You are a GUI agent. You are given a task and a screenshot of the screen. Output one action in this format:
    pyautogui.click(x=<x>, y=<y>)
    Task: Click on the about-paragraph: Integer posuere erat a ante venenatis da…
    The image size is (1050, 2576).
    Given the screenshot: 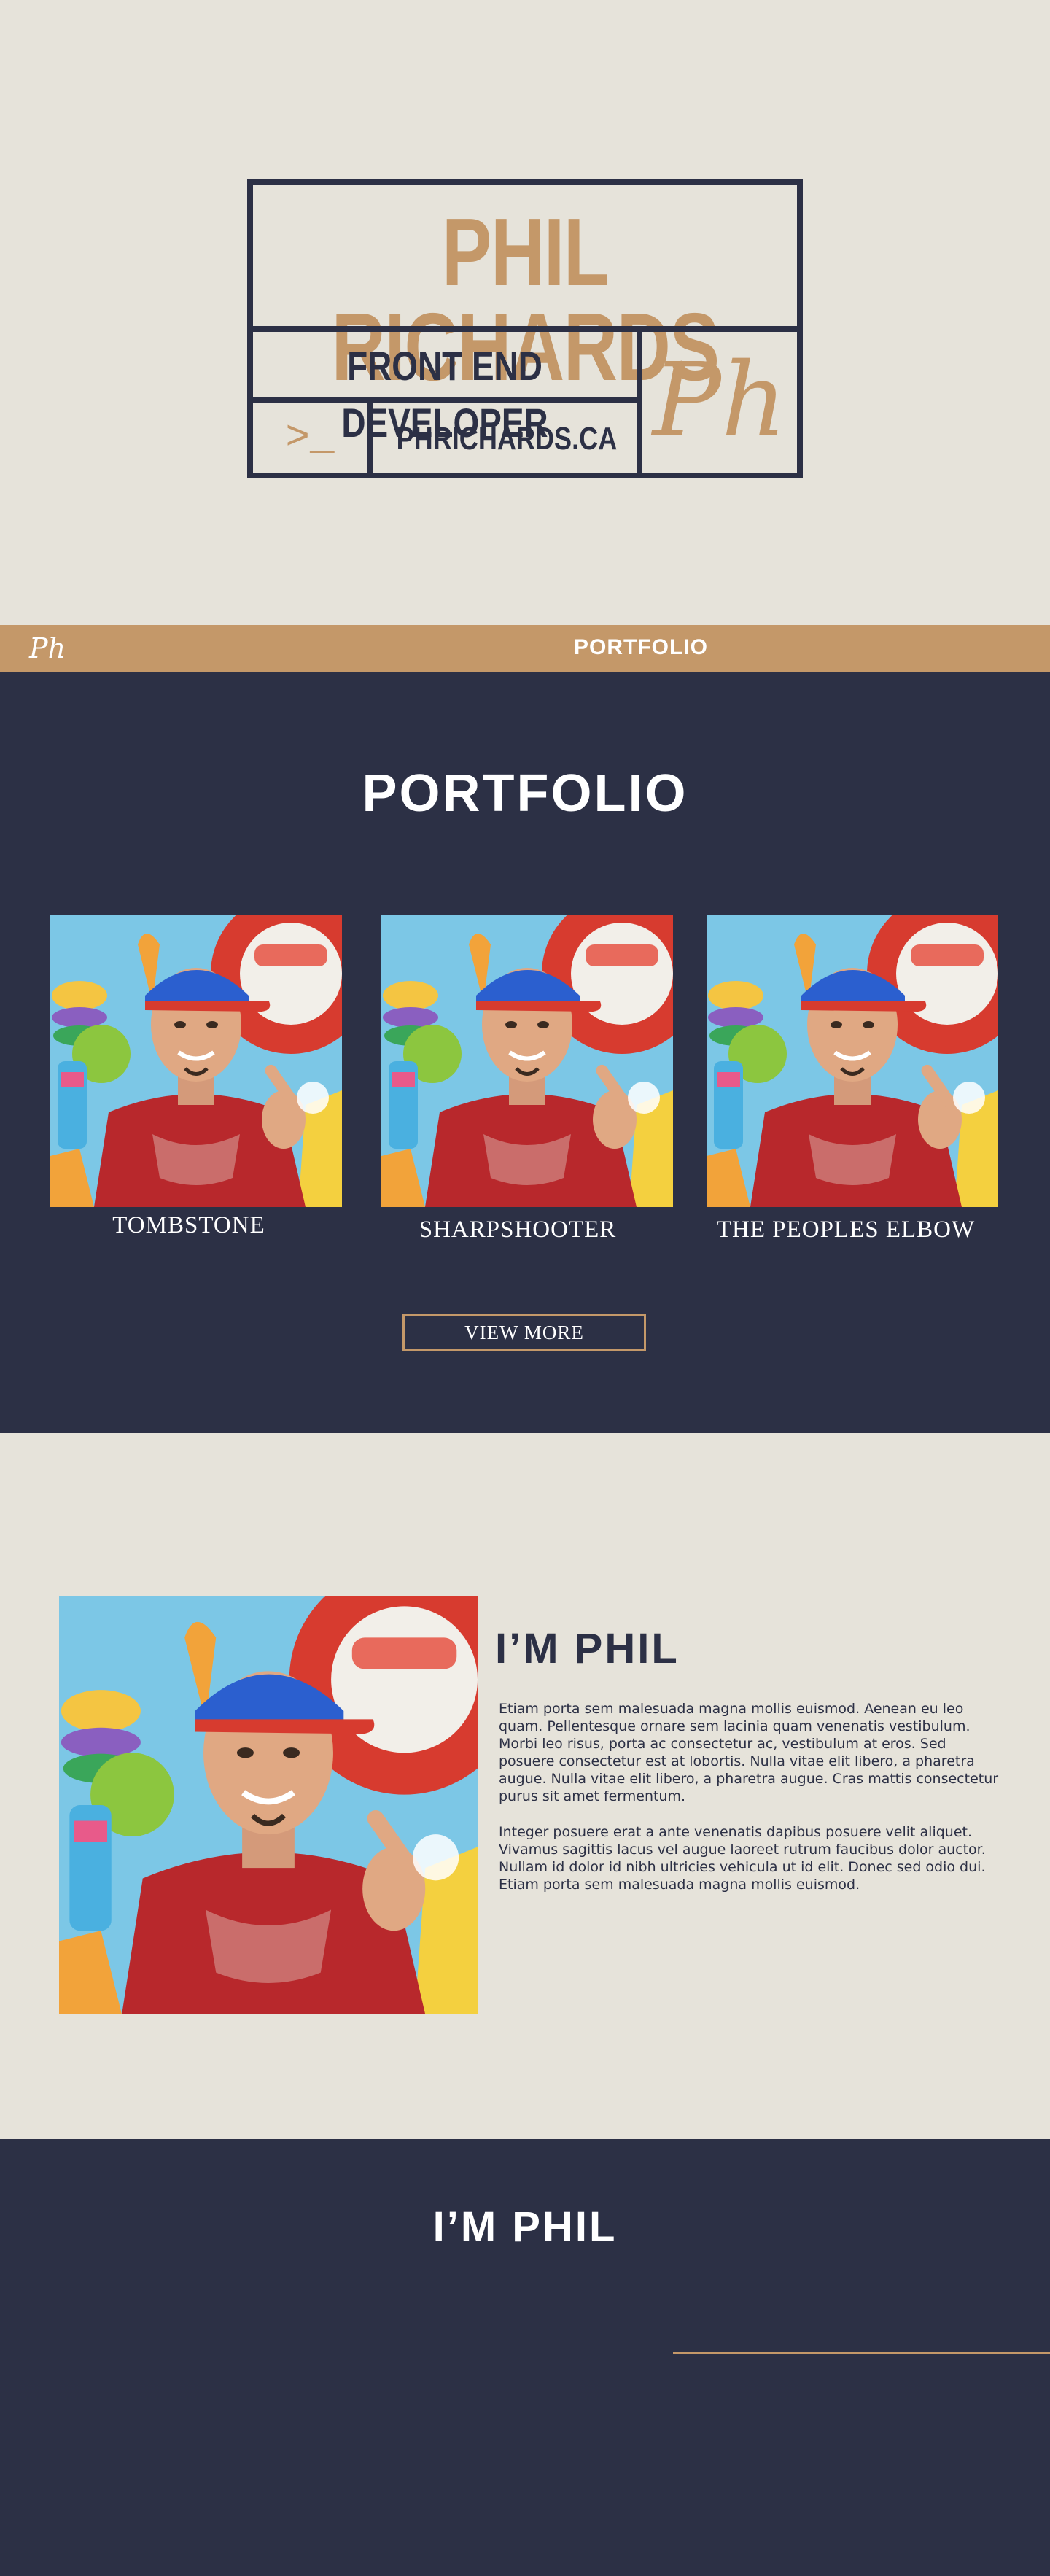 What is the action you would take?
    pyautogui.click(x=742, y=1858)
    